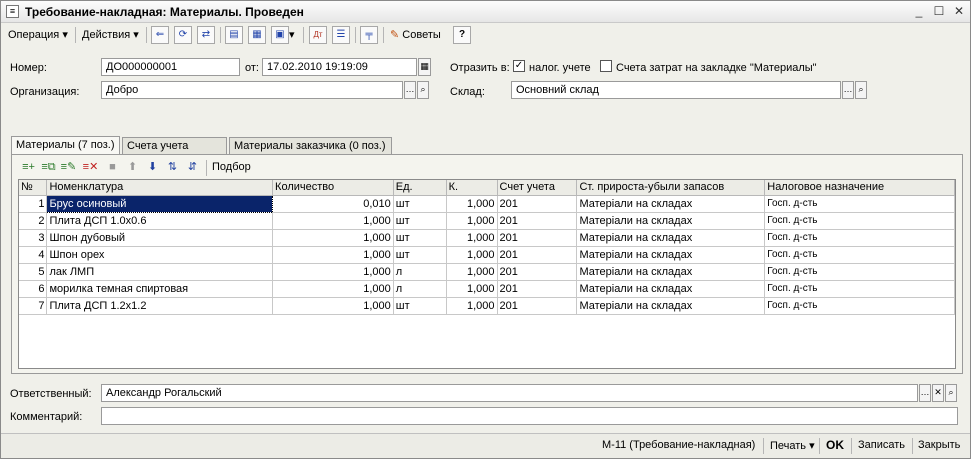  I want to click on calendar-icon: ▦, so click(424, 67).